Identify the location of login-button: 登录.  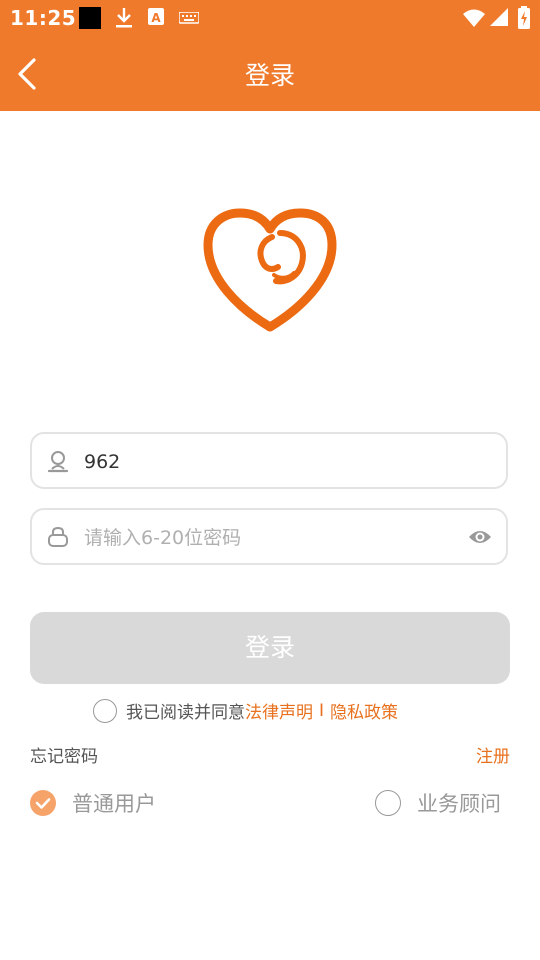
(270, 648).